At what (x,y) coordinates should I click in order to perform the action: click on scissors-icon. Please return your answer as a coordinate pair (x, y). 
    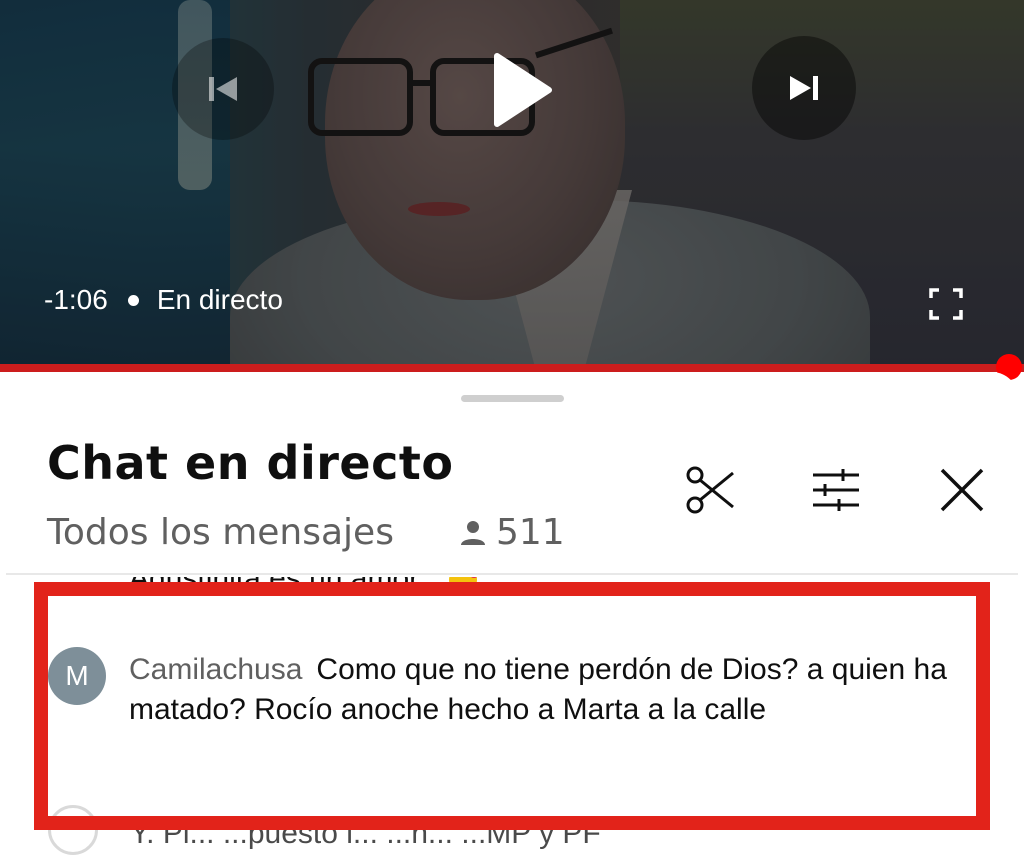
    Looking at the image, I should click on (710, 490).